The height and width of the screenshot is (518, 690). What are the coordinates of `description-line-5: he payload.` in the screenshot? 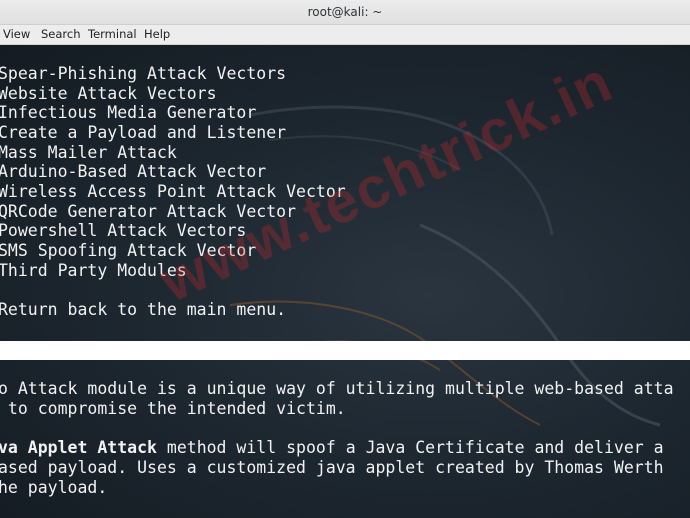 It's located at (54, 487).